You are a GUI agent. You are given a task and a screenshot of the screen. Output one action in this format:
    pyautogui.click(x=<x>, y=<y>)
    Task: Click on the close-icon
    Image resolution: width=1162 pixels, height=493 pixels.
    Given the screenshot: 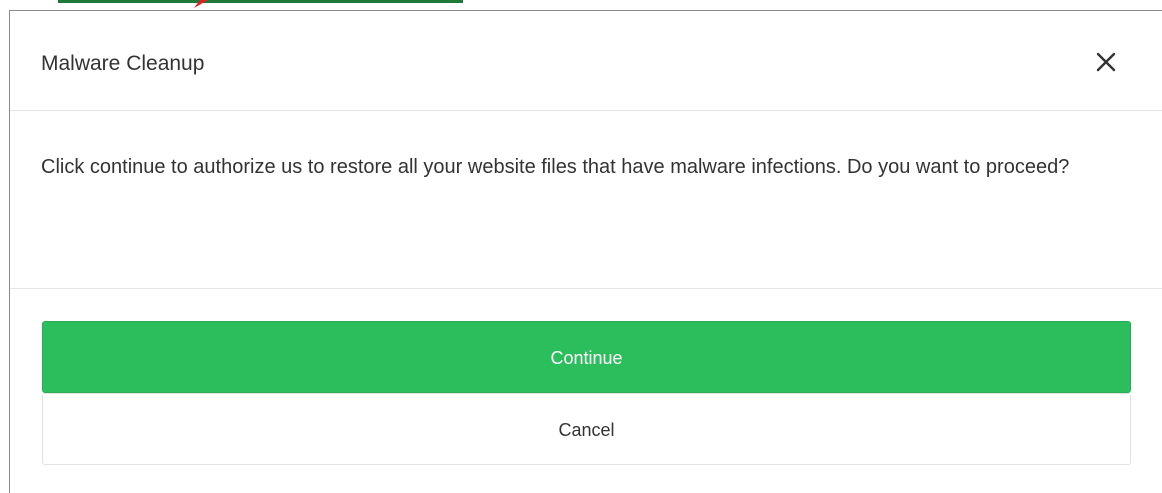 What is the action you would take?
    pyautogui.click(x=1106, y=62)
    